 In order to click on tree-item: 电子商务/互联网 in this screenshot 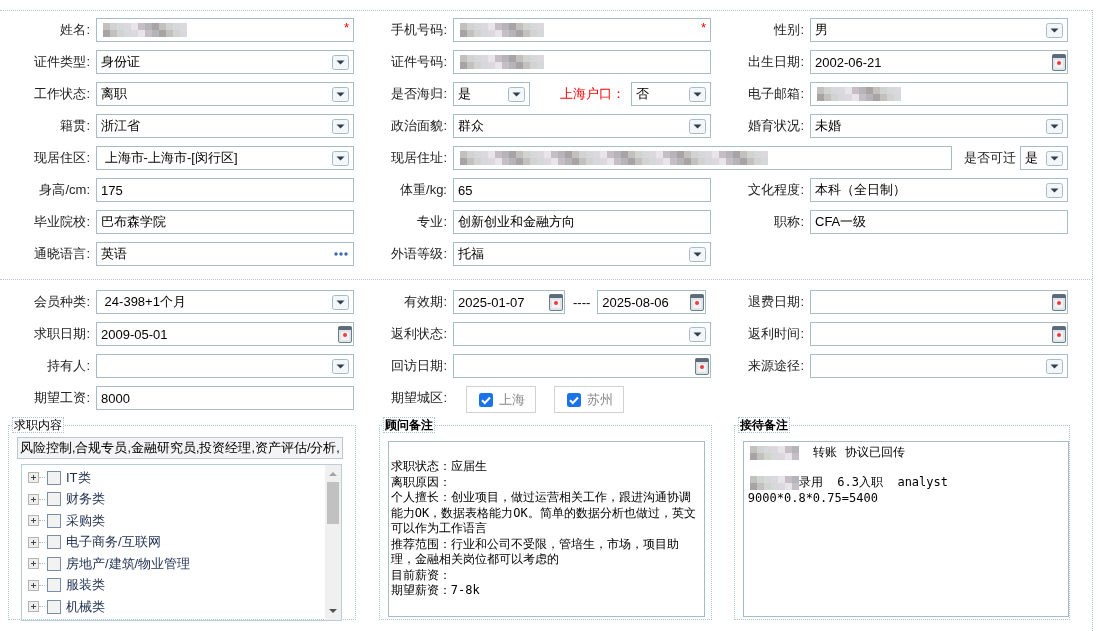, I will do `click(113, 542)`.